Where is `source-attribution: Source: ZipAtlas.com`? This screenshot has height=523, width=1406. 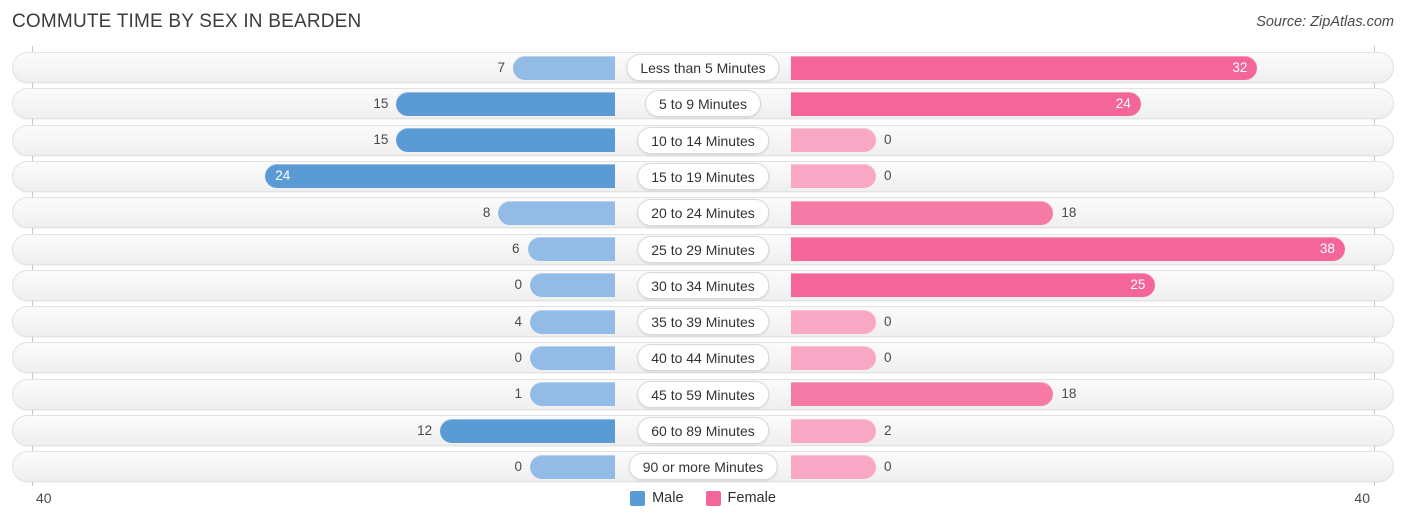
source-attribution: Source: ZipAtlas.com is located at coordinates (1325, 22).